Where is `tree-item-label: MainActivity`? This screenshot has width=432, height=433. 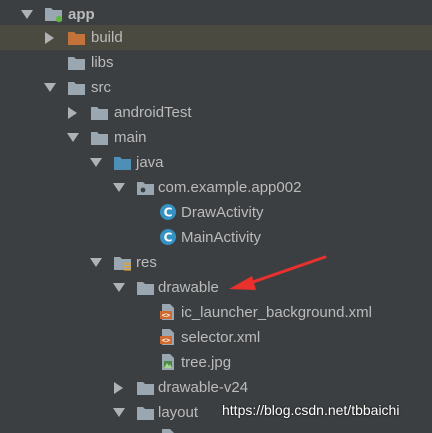
tree-item-label: MainActivity is located at coordinates (221, 237).